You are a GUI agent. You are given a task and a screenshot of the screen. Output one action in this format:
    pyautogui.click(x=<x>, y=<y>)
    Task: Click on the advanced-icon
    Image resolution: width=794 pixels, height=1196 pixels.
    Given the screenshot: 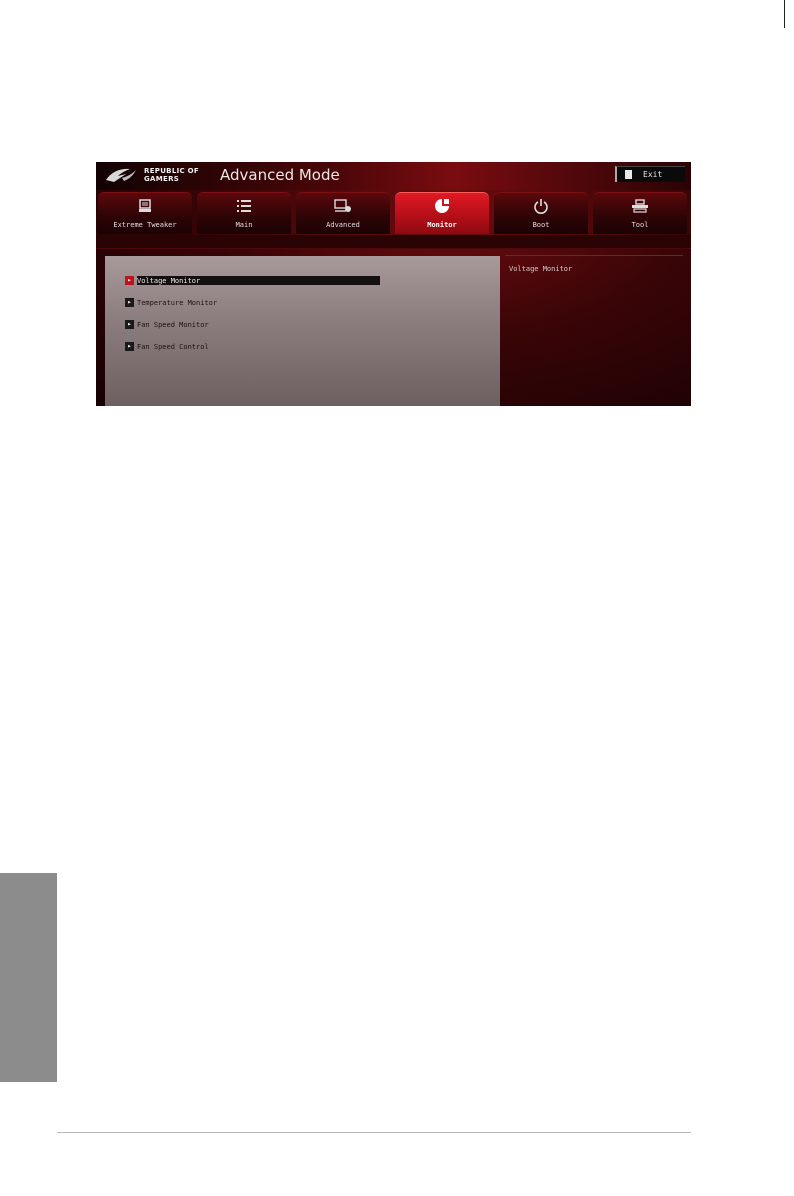 What is the action you would take?
    pyautogui.click(x=343, y=206)
    